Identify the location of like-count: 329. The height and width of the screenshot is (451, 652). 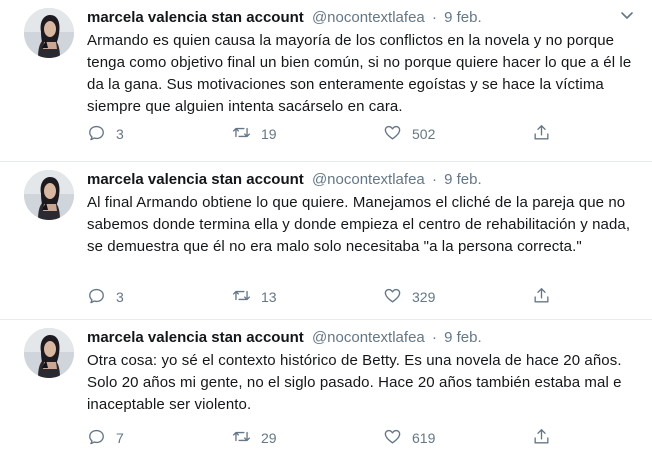
(424, 297).